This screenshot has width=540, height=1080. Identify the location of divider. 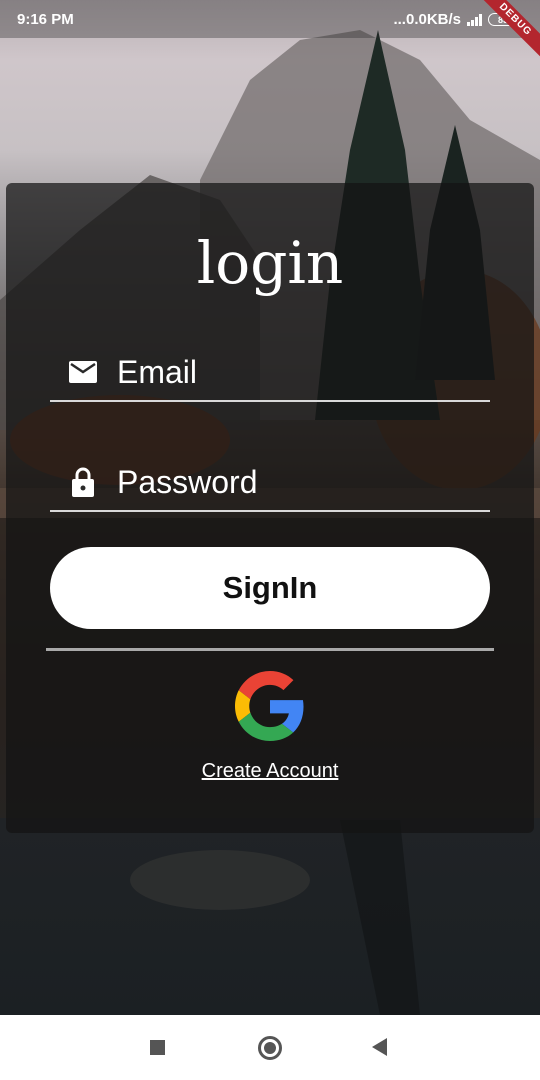
(270, 649).